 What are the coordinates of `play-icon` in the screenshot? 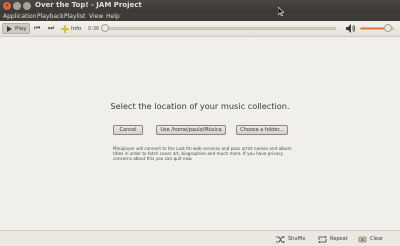 It's located at (9, 28).